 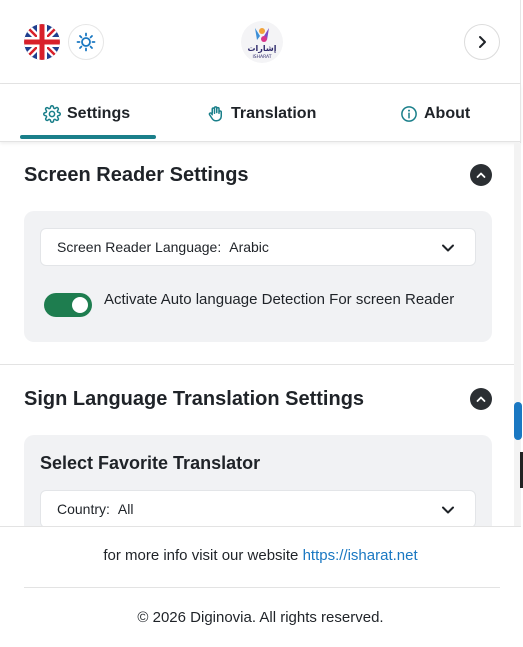 I want to click on country-select: Country: All, so click(x=258, y=508).